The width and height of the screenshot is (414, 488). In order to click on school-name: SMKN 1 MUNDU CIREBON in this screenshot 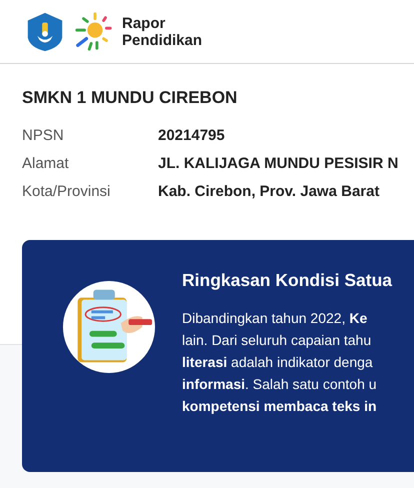, I will do `click(130, 98)`.